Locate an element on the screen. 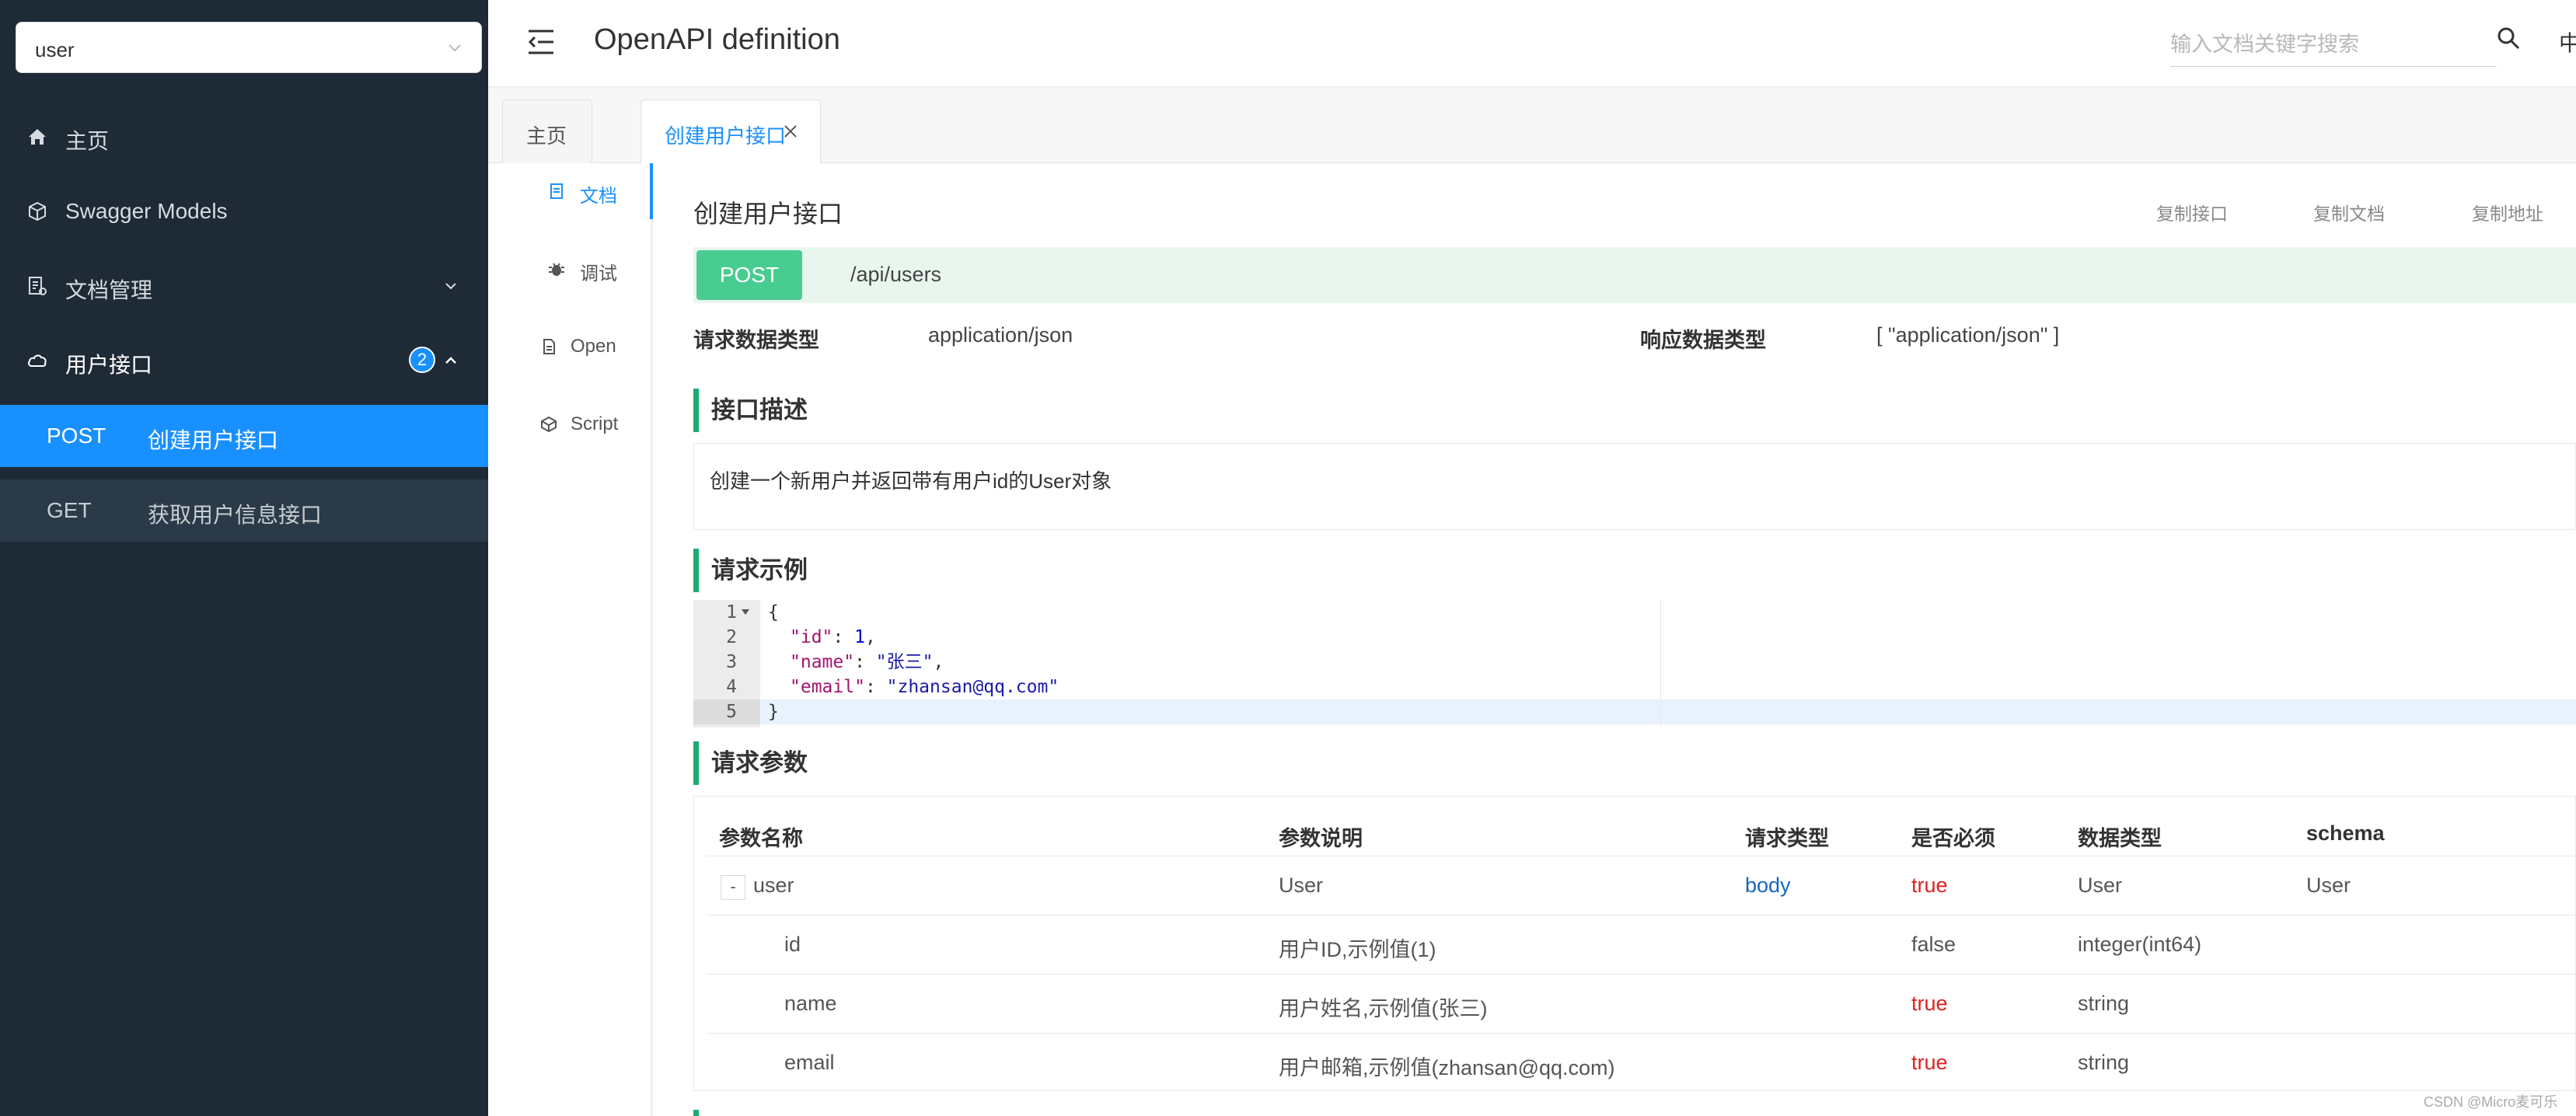  search-input is located at coordinates (2334, 44).